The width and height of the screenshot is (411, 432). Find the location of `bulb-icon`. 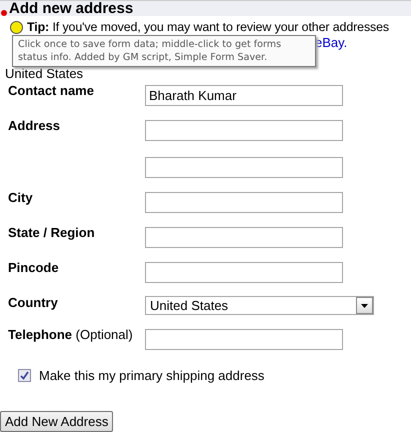

bulb-icon is located at coordinates (16, 27).